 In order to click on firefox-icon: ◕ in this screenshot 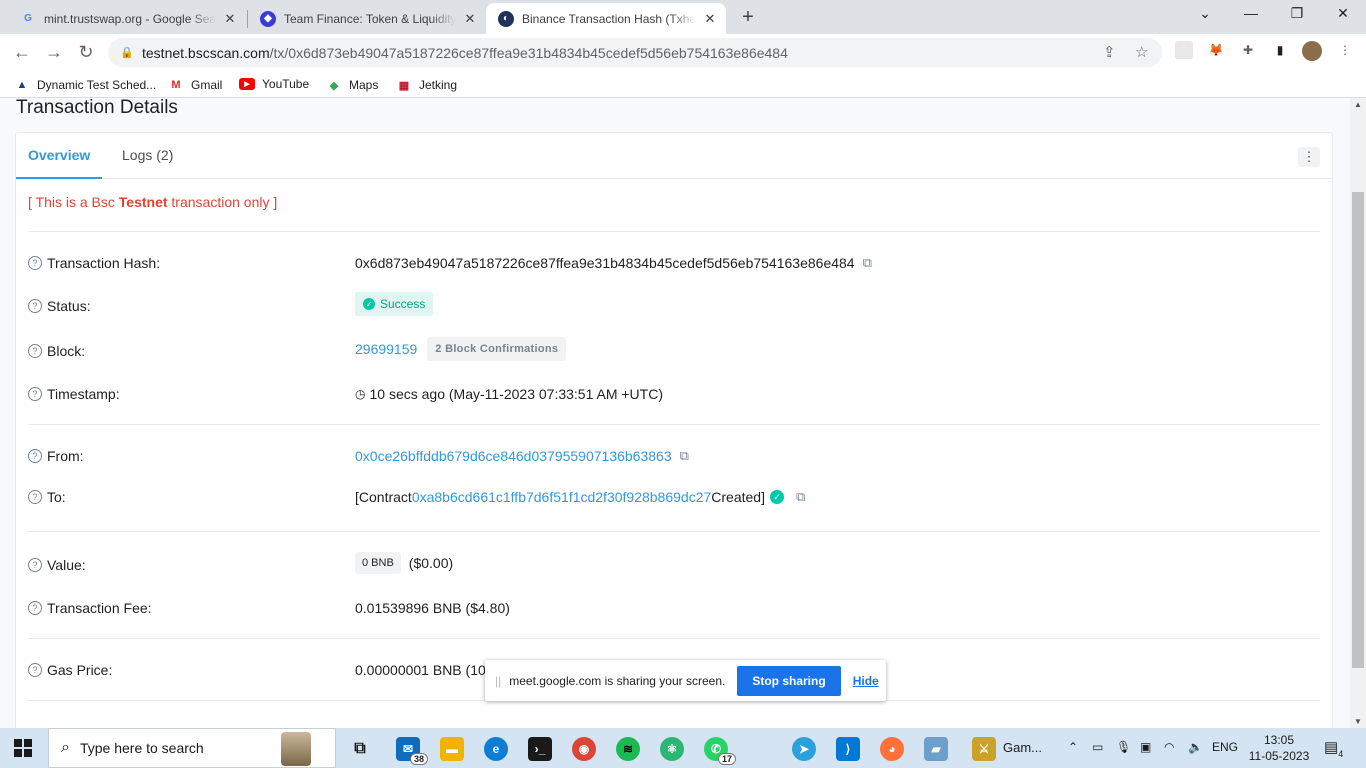, I will do `click(892, 749)`.